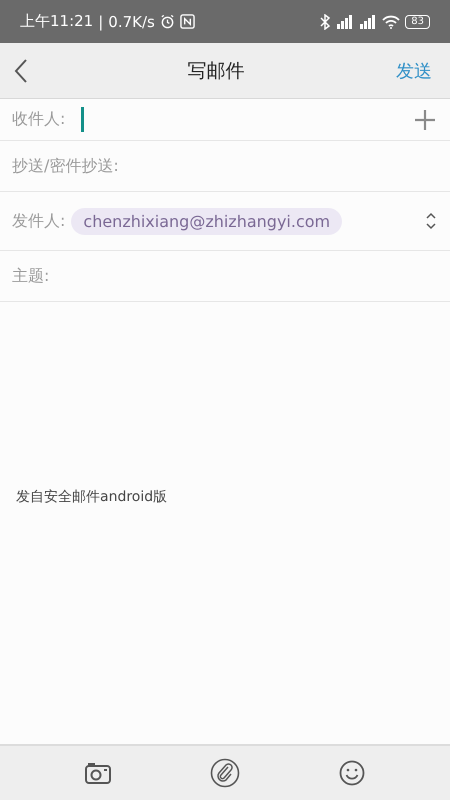  What do you see at coordinates (216, 71) in the screenshot?
I see `page-title: 写邮件` at bounding box center [216, 71].